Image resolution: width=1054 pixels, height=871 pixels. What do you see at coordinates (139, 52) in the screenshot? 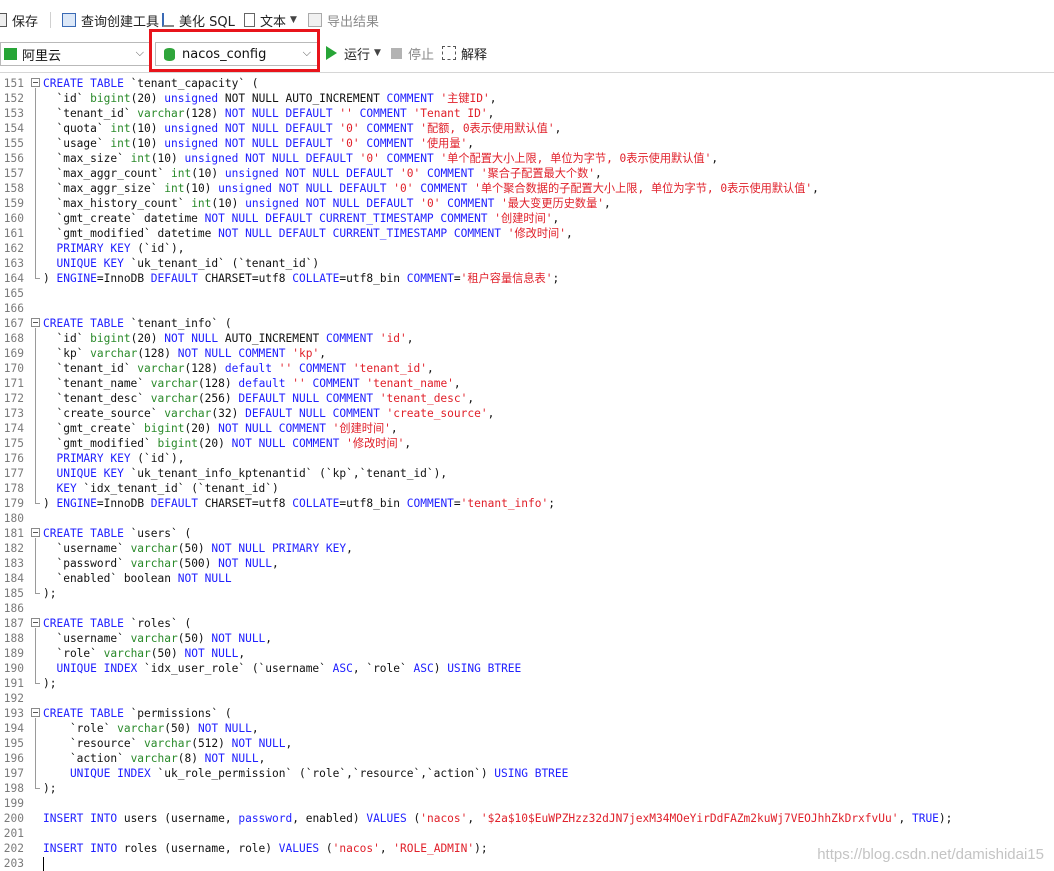
I see `chevron-down-icon: ⌵` at bounding box center [139, 52].